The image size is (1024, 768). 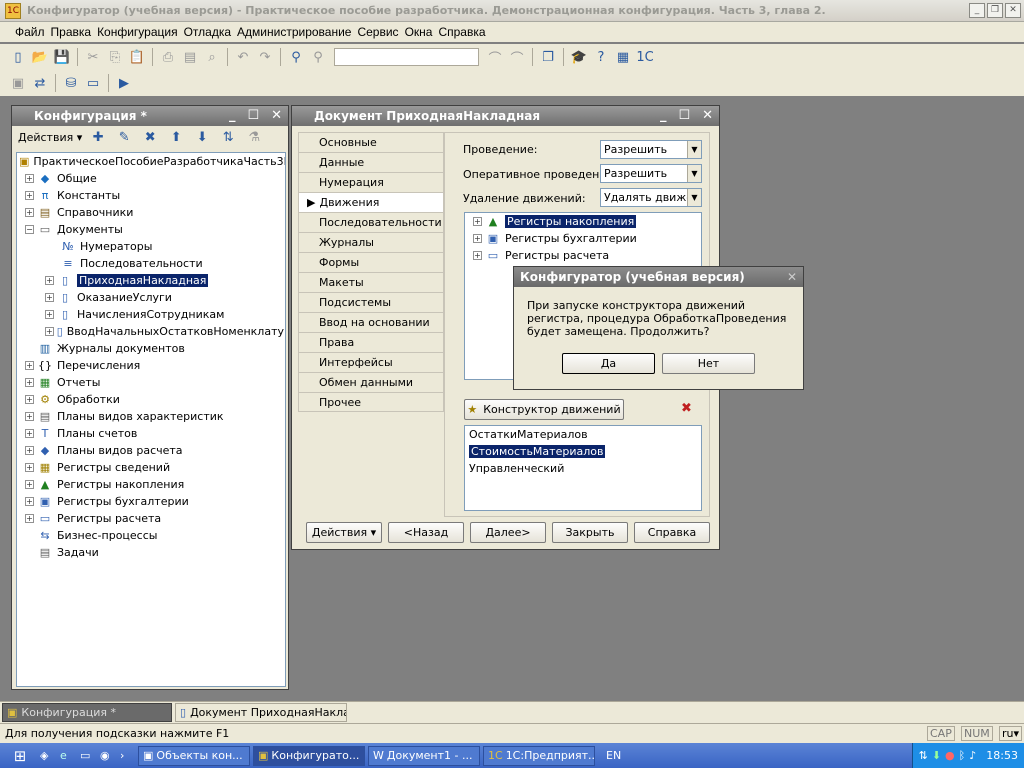 I want to click on edit-icon: ✎, so click(x=124, y=137).